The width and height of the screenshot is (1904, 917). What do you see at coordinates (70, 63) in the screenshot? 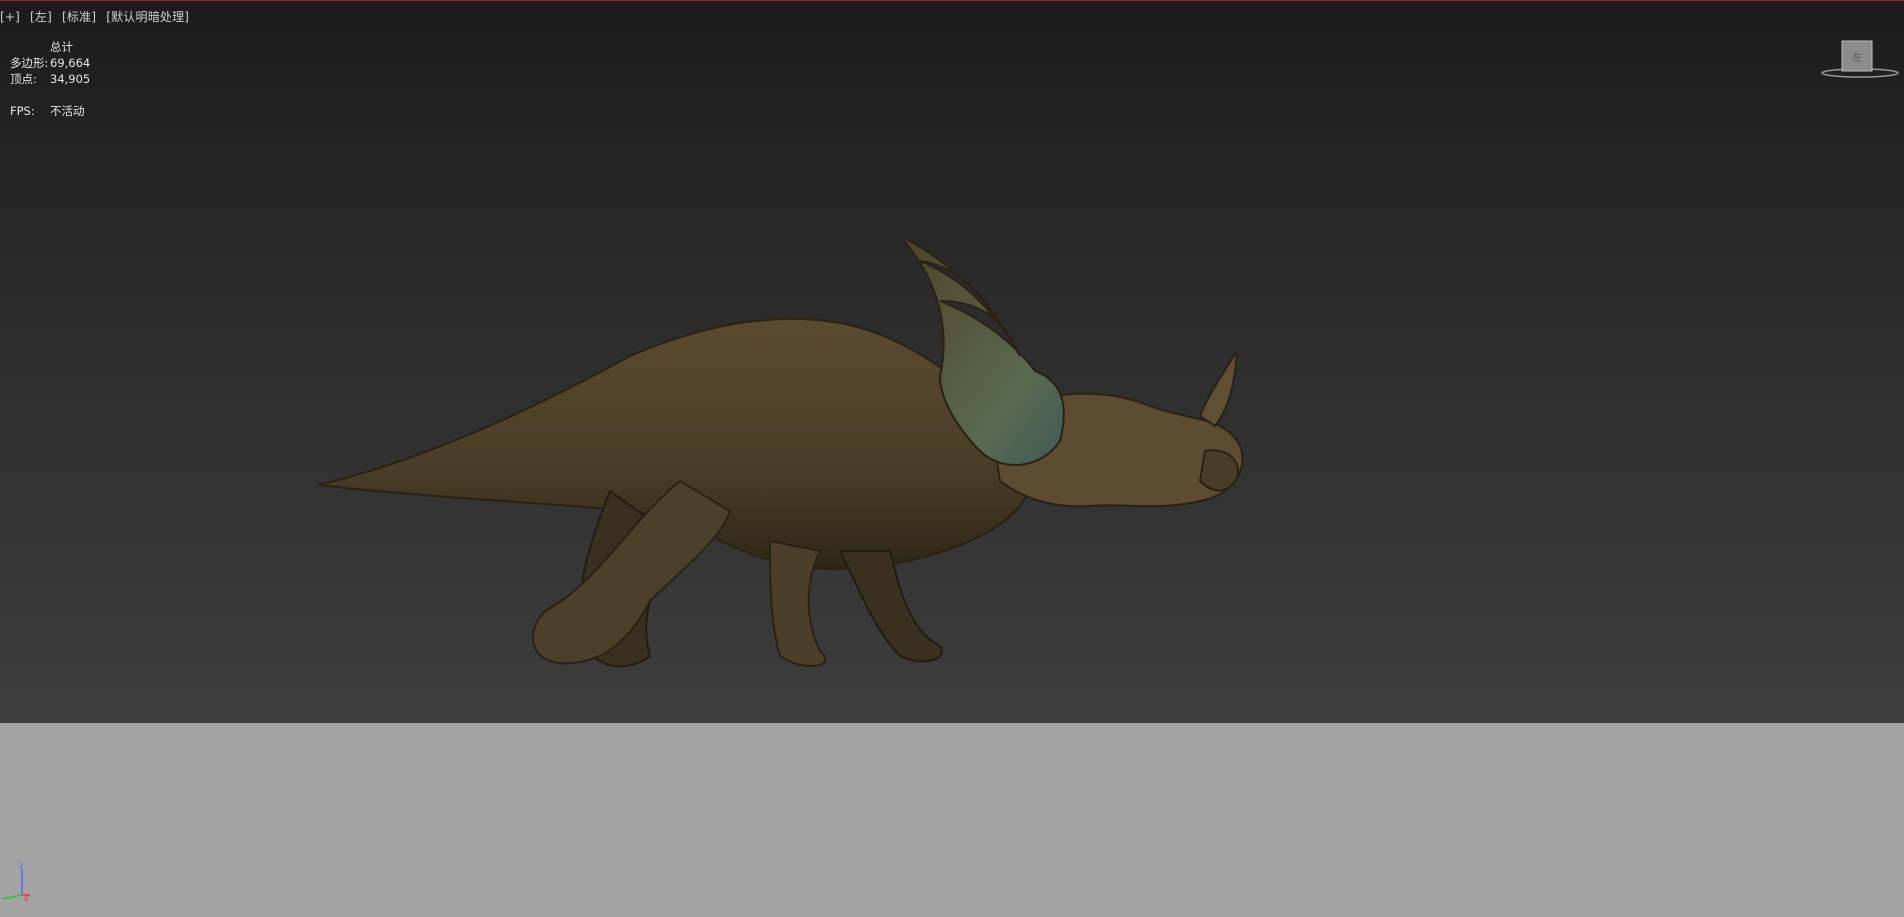
I see `polygons-value: 69,664` at bounding box center [70, 63].